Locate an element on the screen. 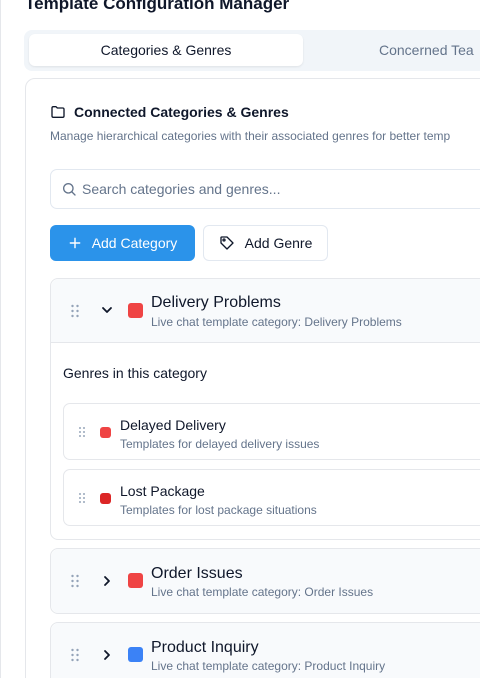  add-category-button: Add Category is located at coordinates (122, 243).